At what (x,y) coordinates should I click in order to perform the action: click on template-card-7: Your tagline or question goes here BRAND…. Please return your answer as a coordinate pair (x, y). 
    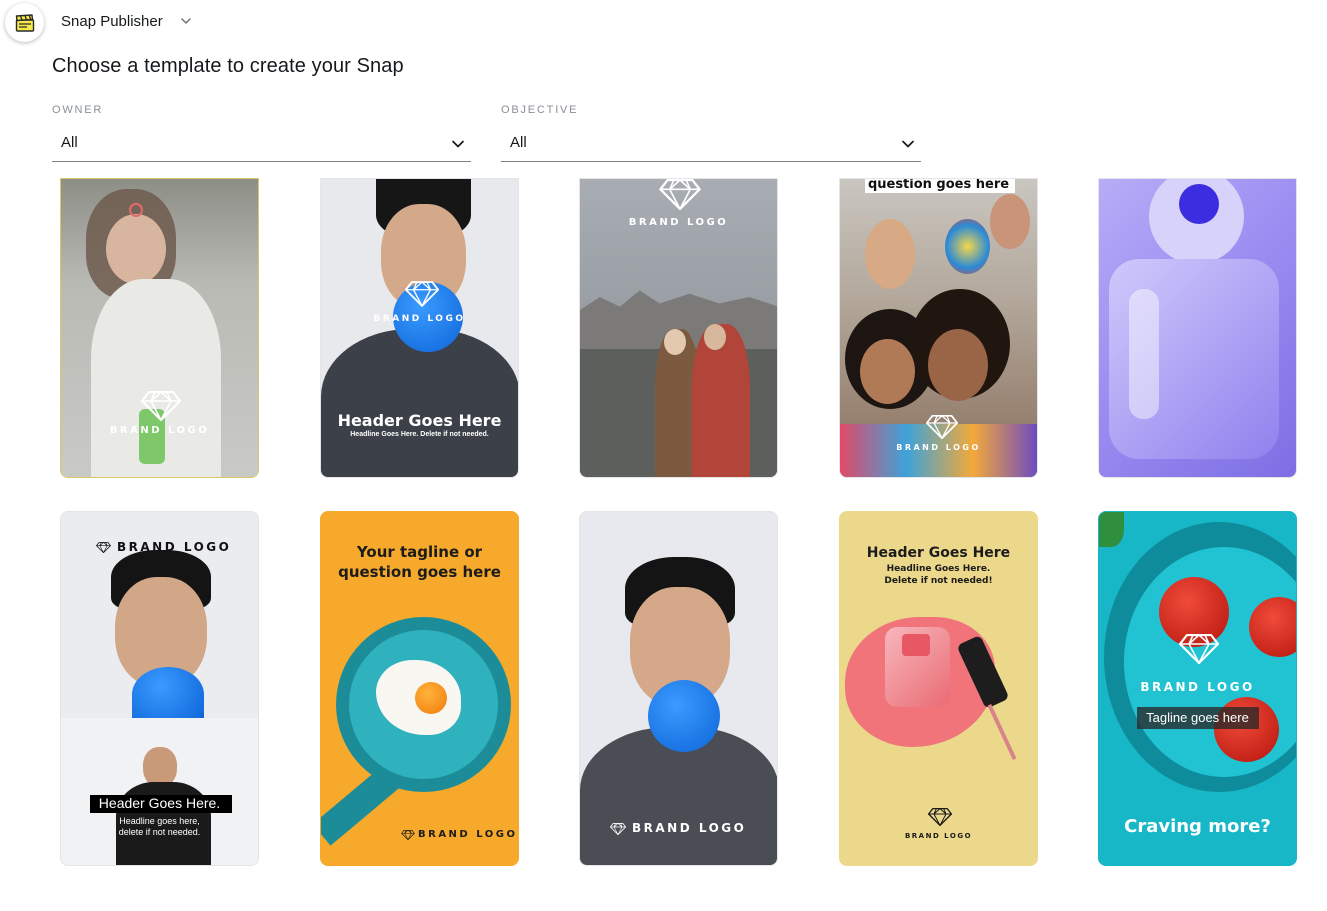
    Looking at the image, I should click on (419, 688).